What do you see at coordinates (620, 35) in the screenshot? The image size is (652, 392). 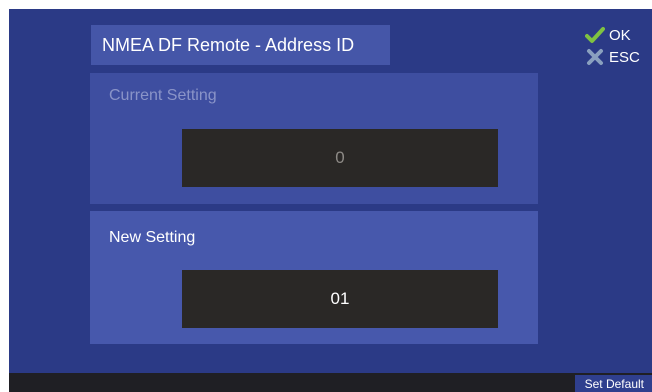 I see `ok-label: OK` at bounding box center [620, 35].